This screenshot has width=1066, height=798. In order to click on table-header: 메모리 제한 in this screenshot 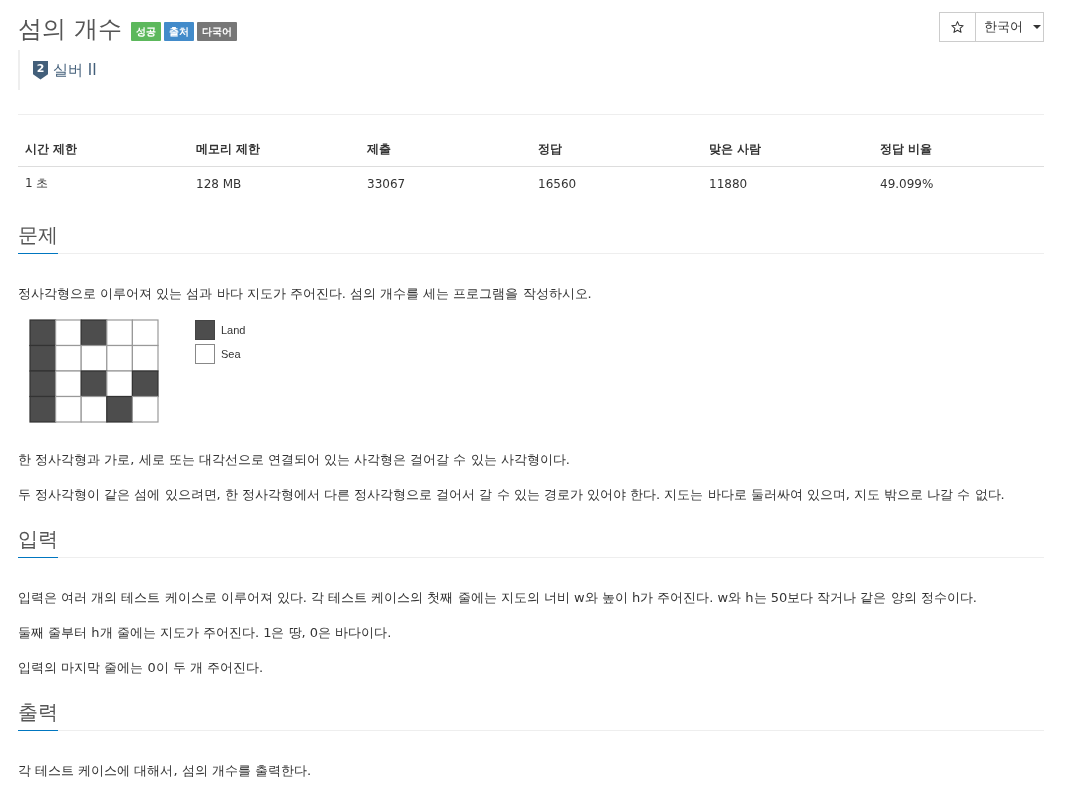, I will do `click(274, 150)`.